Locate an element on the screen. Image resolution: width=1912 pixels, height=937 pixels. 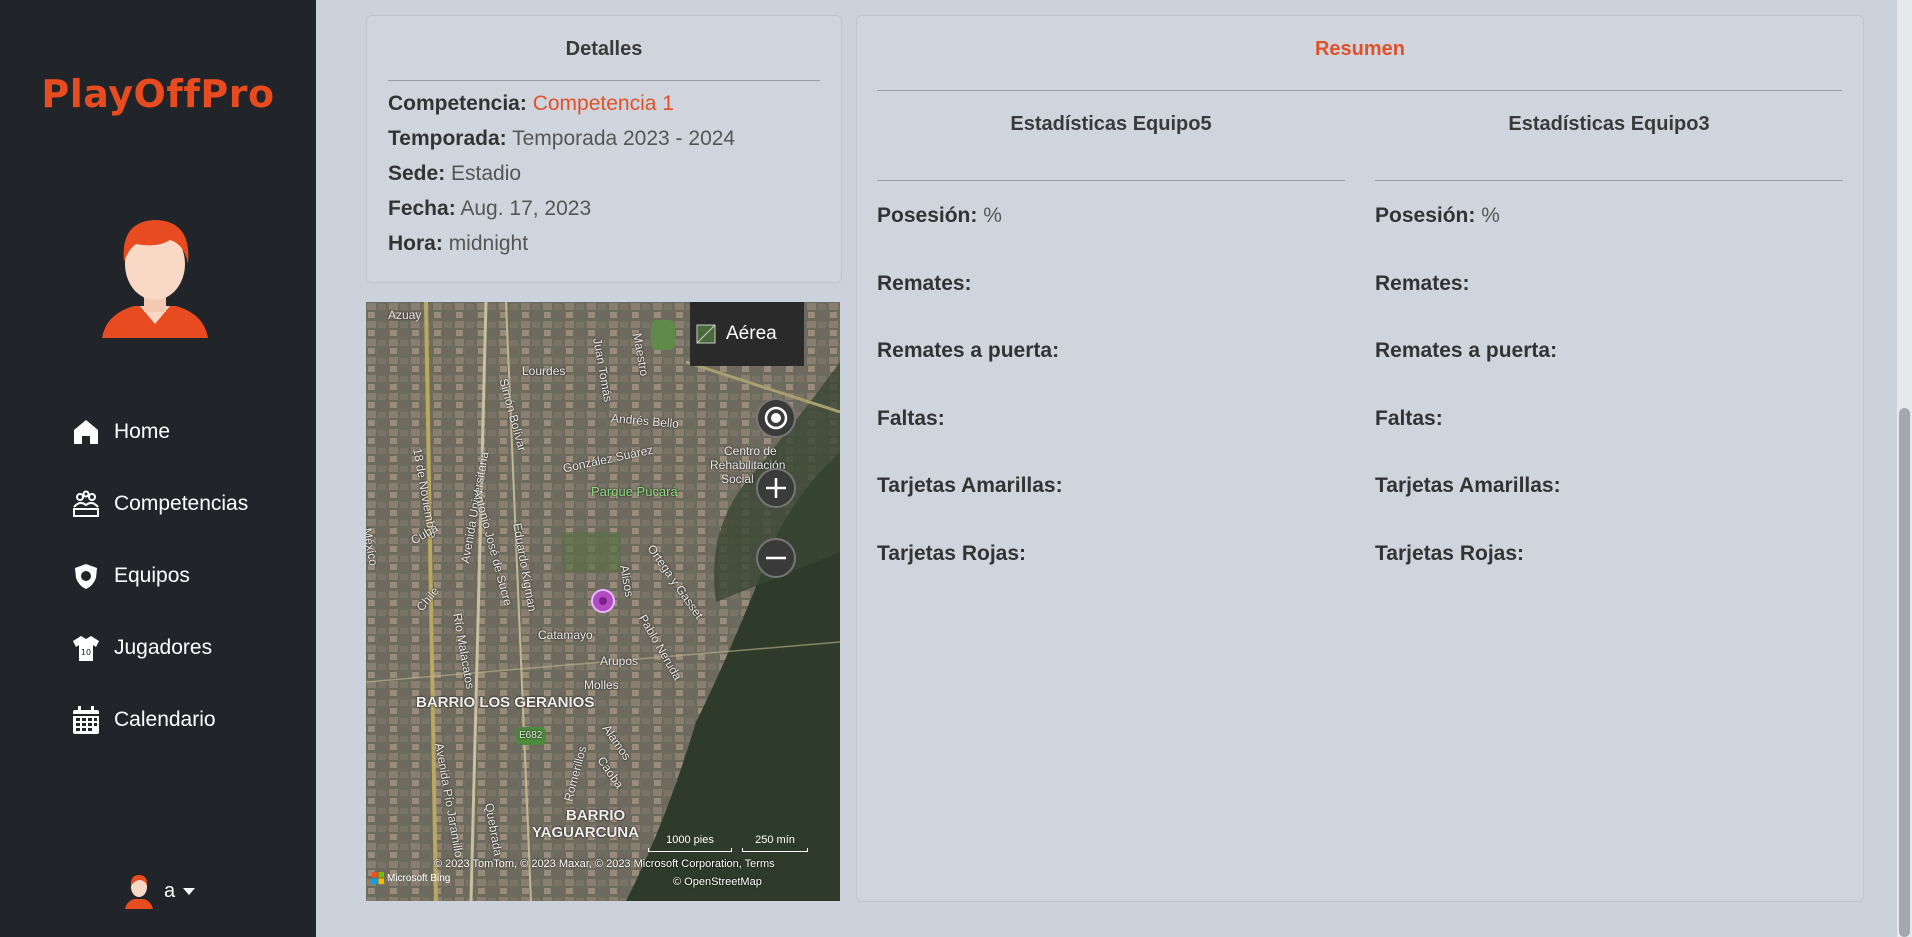
bing-logo: Microsoft Bing is located at coordinates (411, 878).